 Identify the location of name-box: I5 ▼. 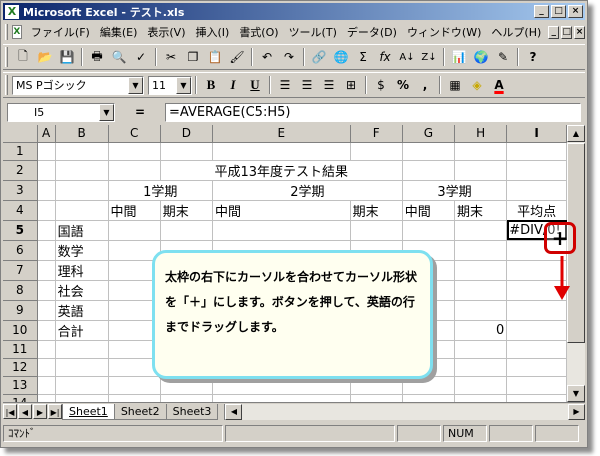
(61, 112).